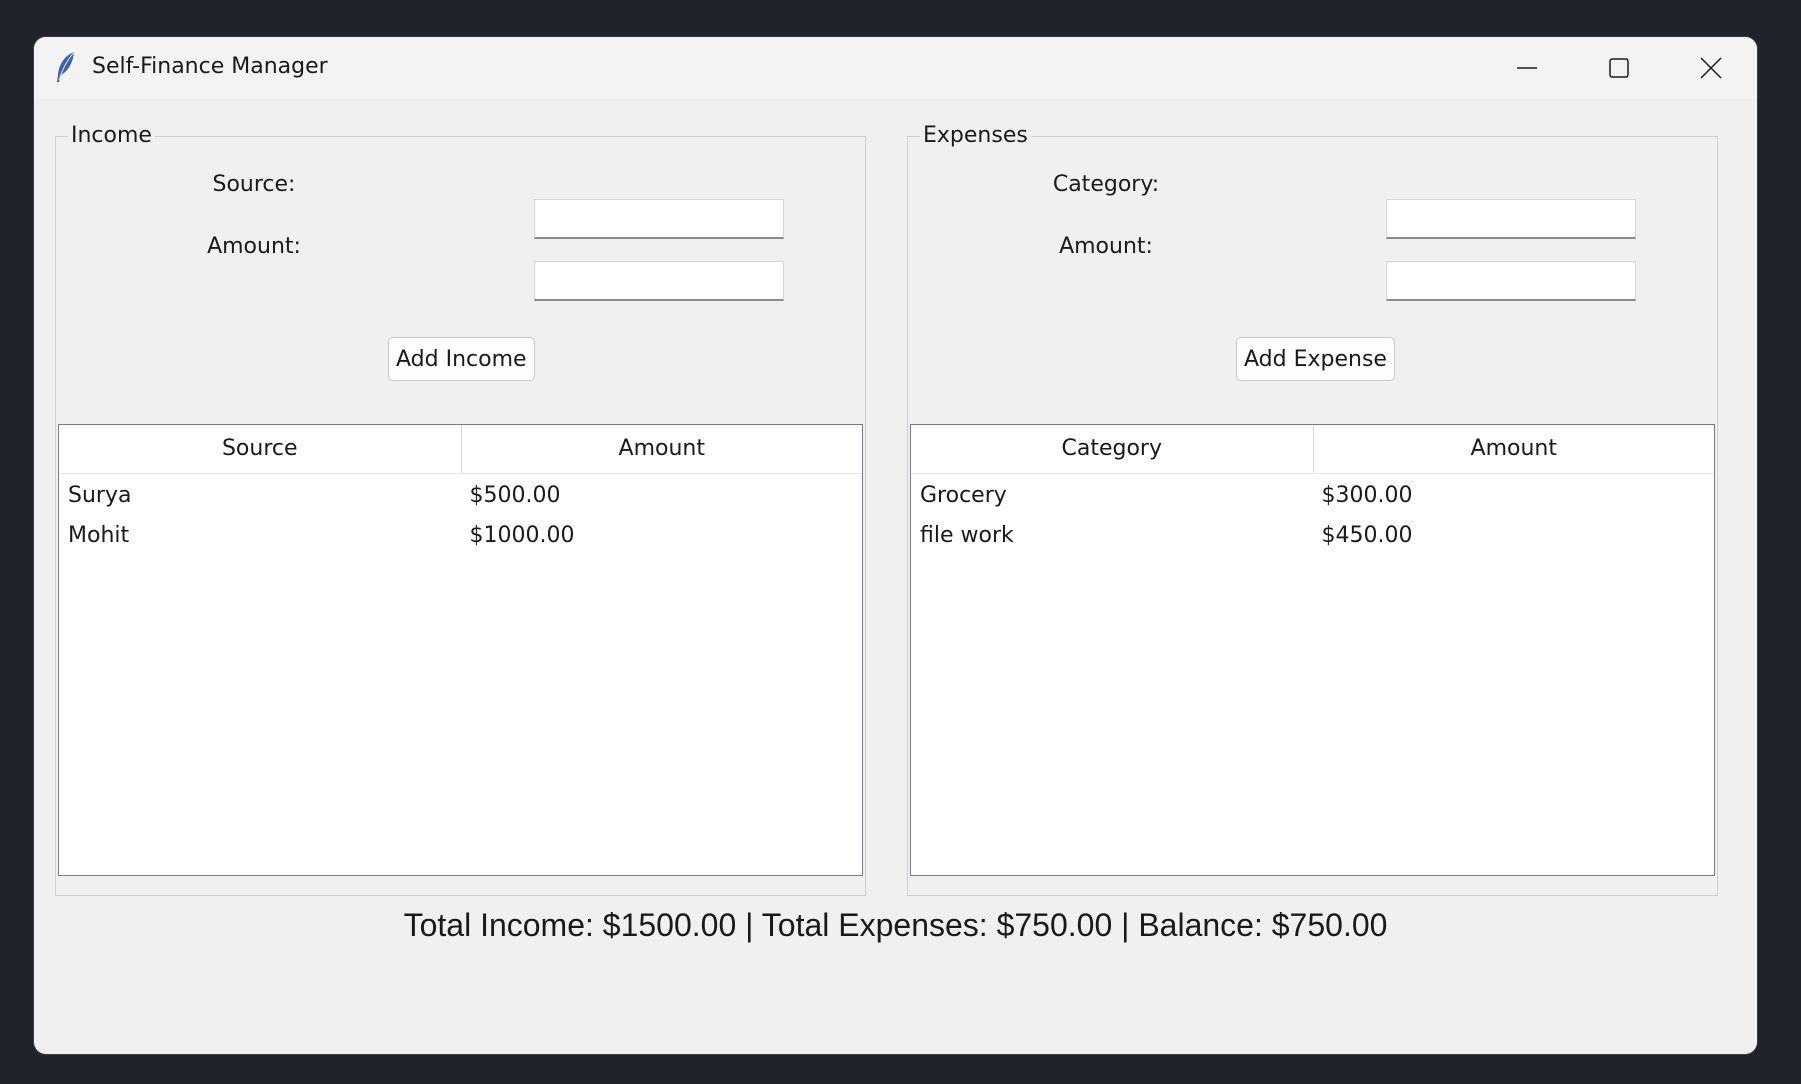 This screenshot has width=1801, height=1084. I want to click on expense-amount-input, so click(1511, 281).